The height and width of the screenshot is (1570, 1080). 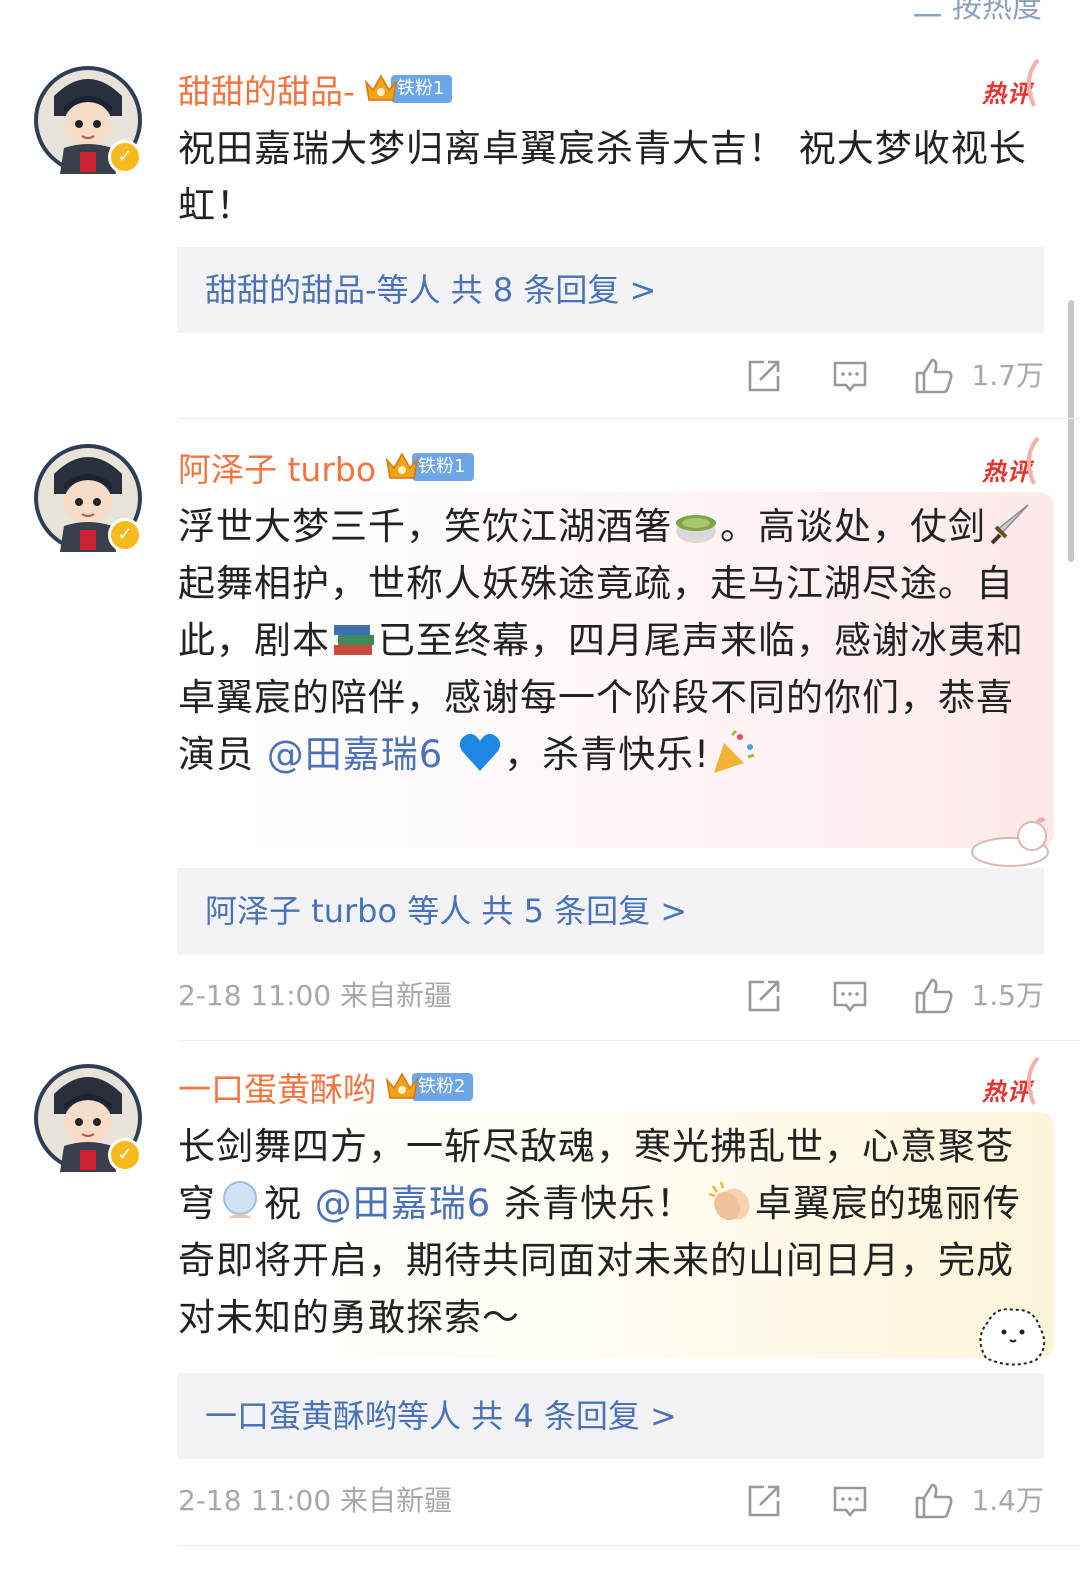 What do you see at coordinates (1071, 431) in the screenshot?
I see `scrollbar` at bounding box center [1071, 431].